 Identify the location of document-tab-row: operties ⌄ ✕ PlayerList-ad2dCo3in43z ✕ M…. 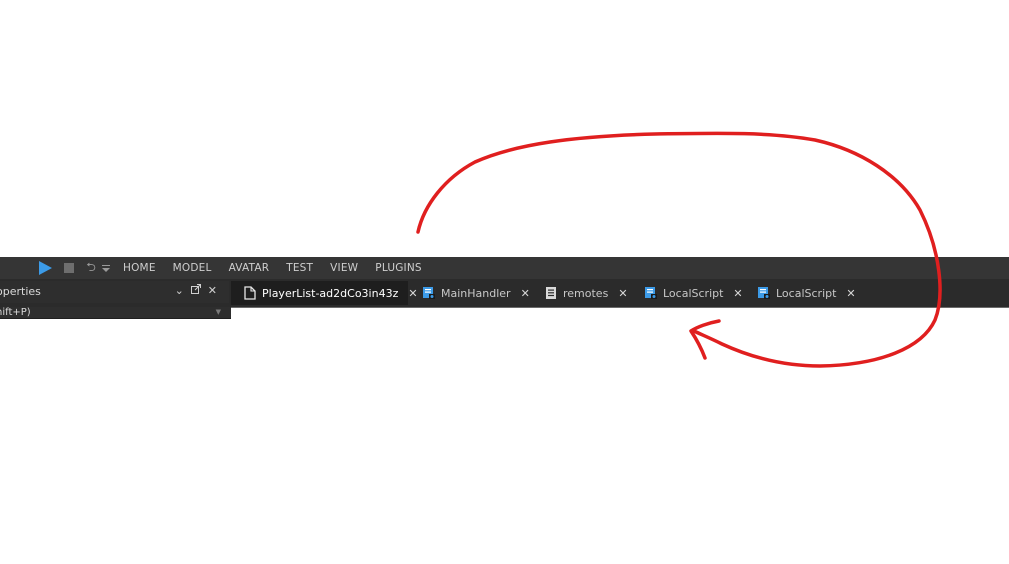
(504, 293).